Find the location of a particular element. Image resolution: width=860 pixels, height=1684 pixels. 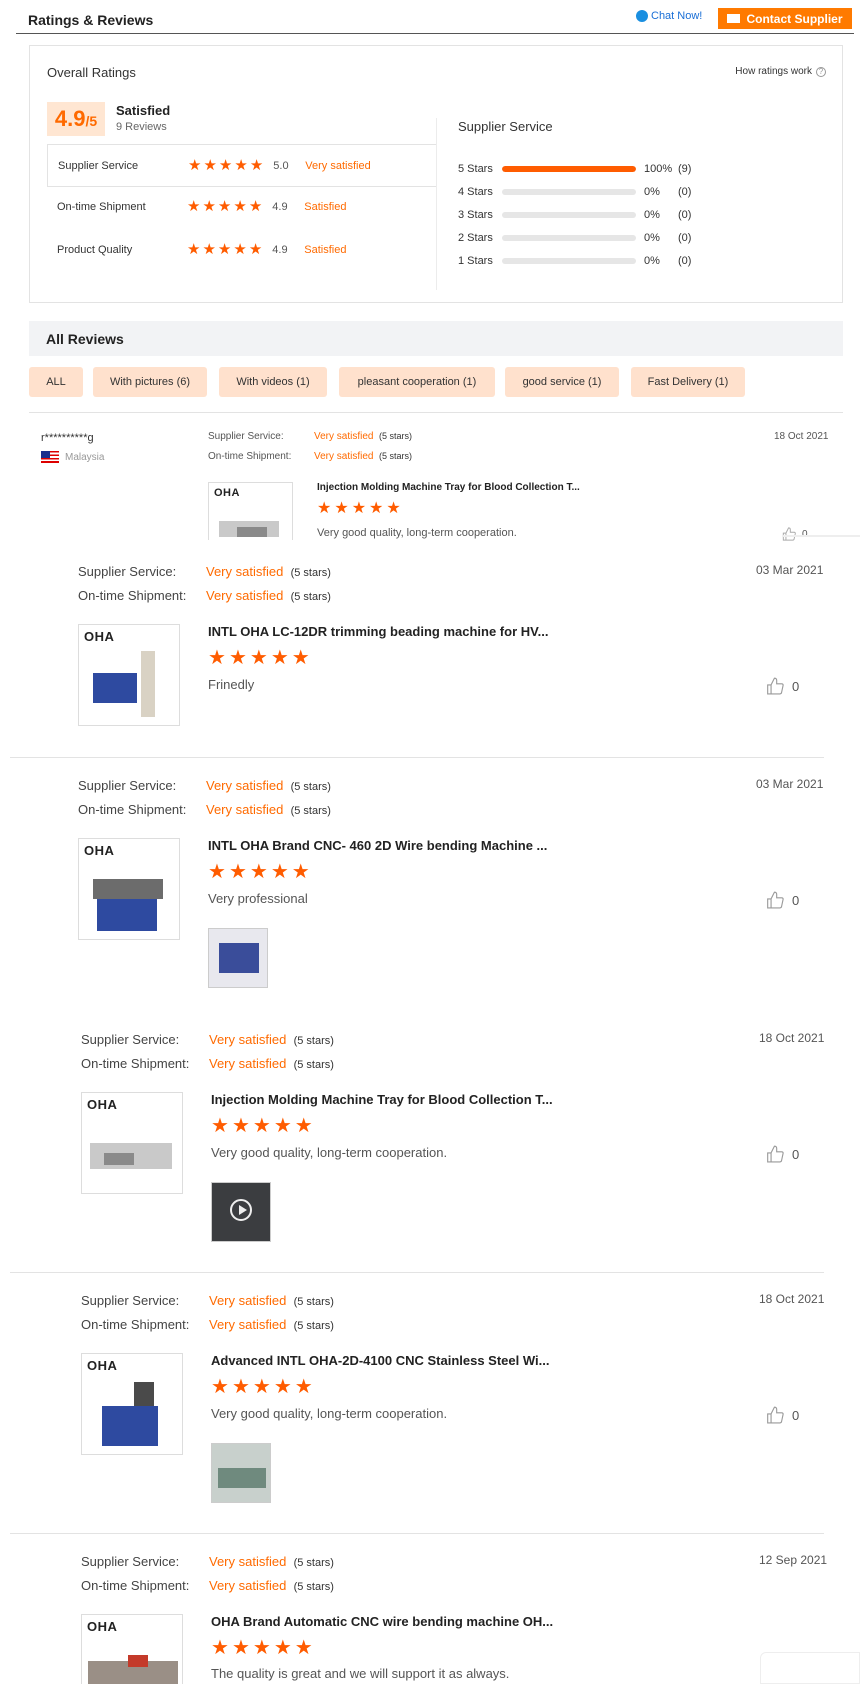

malaysia-flag-icon is located at coordinates (50, 457).